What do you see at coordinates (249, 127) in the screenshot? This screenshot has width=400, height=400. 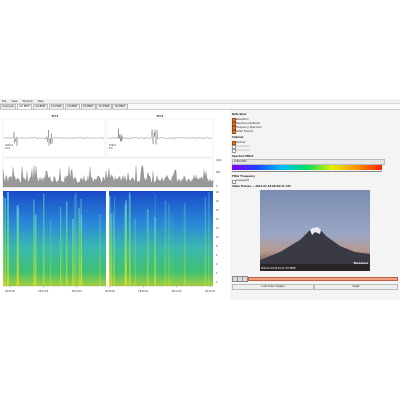 I see `opt-frequency: Frequency Spectrum` at bounding box center [249, 127].